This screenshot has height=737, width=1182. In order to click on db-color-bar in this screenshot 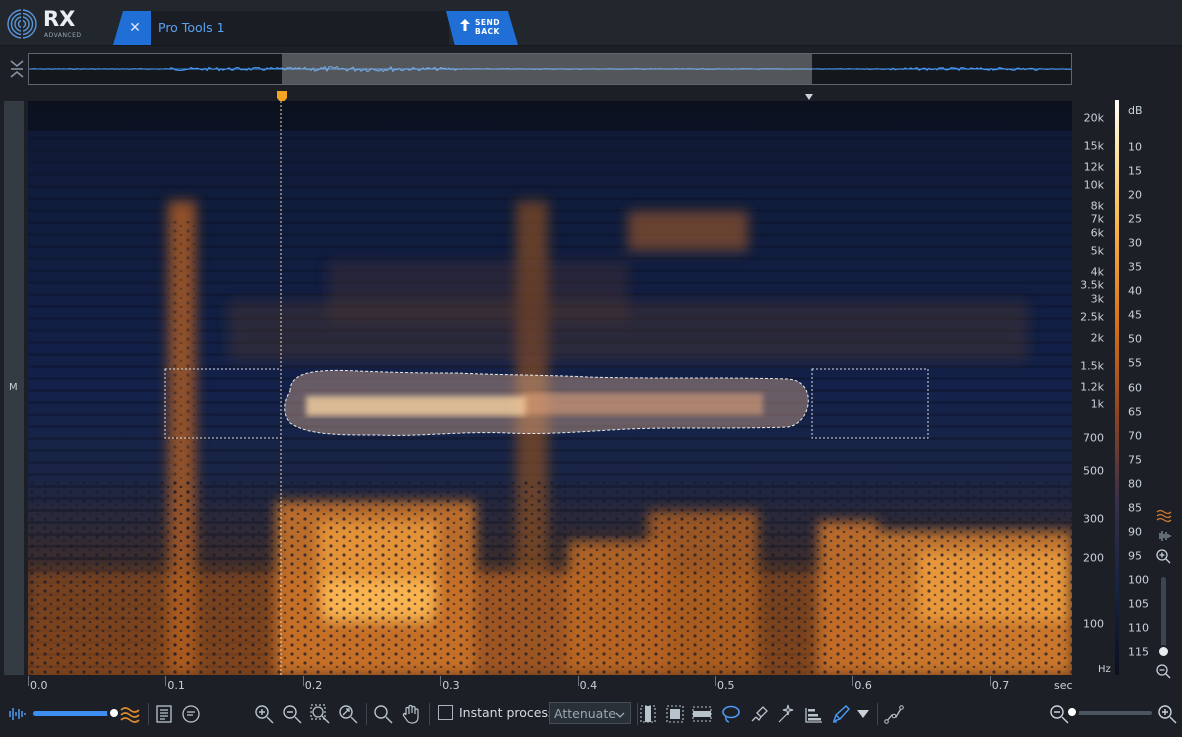, I will do `click(1117, 387)`.